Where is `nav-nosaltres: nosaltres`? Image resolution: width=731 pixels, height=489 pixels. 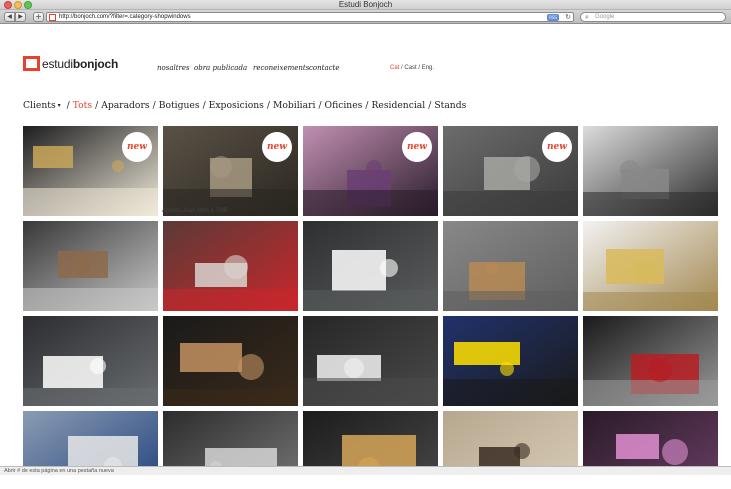 nav-nosaltres: nosaltres is located at coordinates (173, 68).